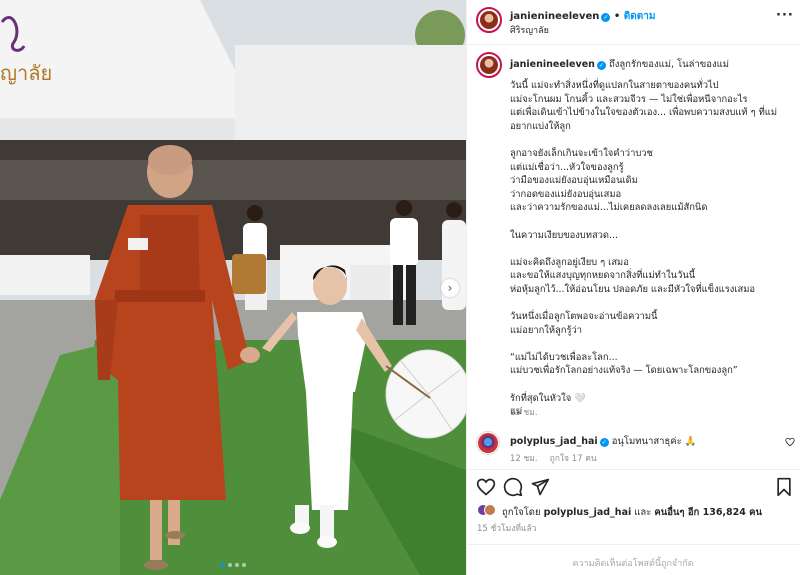 This screenshot has width=800, height=575. Describe the element at coordinates (552, 64) in the screenshot. I see `caption-username: janienineeleven` at that location.